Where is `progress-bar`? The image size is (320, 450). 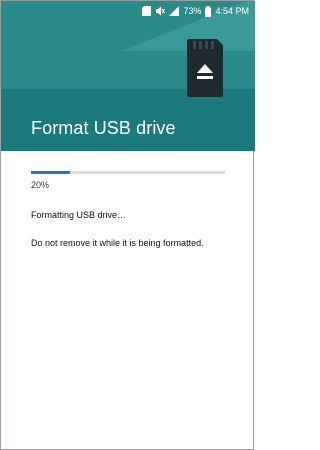 progress-bar is located at coordinates (128, 172).